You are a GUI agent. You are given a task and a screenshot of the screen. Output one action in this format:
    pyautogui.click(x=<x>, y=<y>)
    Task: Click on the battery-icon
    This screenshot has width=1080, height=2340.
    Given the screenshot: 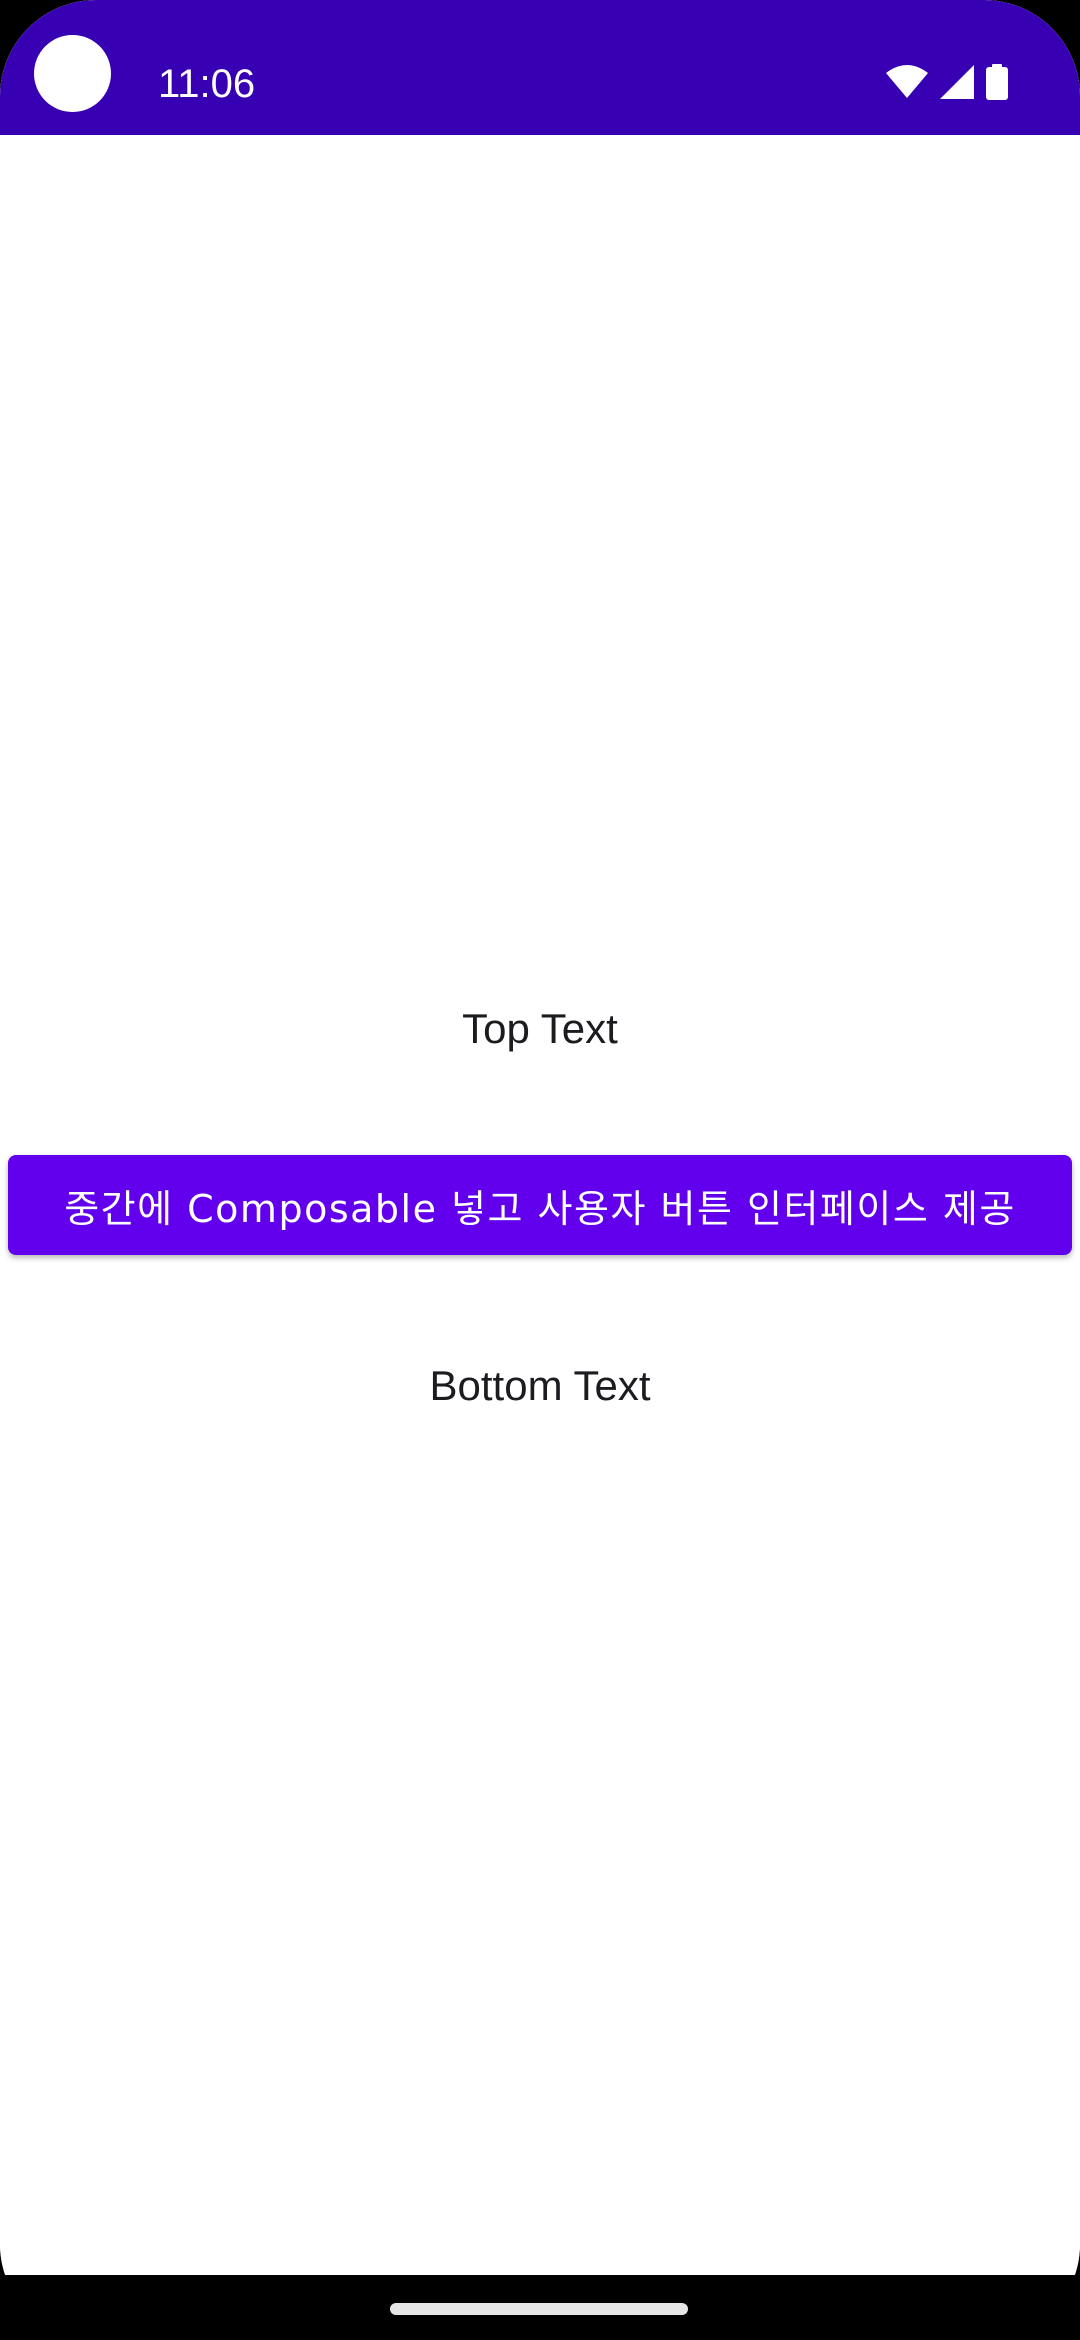 What is the action you would take?
    pyautogui.click(x=997, y=82)
    